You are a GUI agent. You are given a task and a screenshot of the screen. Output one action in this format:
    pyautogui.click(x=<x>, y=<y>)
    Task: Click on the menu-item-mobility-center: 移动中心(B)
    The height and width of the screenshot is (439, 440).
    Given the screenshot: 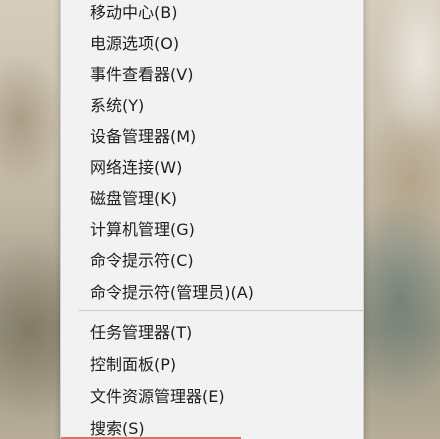 What is the action you would take?
    pyautogui.click(x=212, y=13)
    